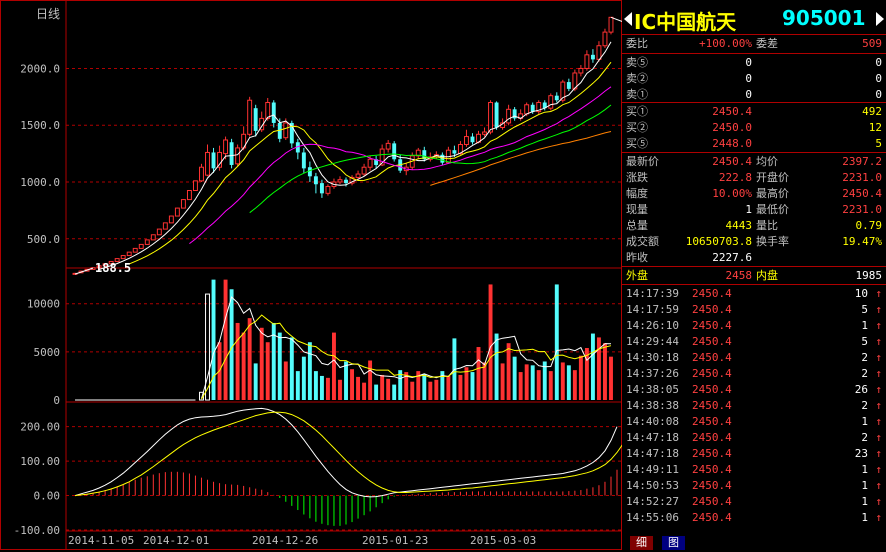  What do you see at coordinates (754, 486) in the screenshot?
I see `tick-row: 14:50:53 2450.4 1 ↑` at bounding box center [754, 486].